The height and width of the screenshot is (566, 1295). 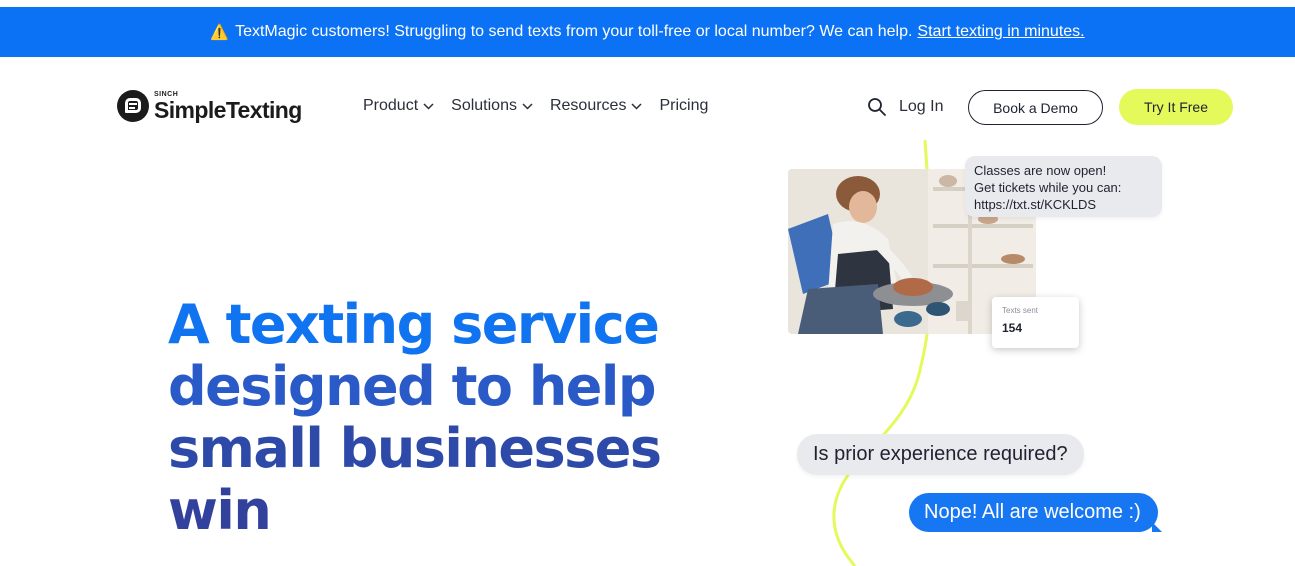 I want to click on hero-title-line: designed to help, so click(x=412, y=386).